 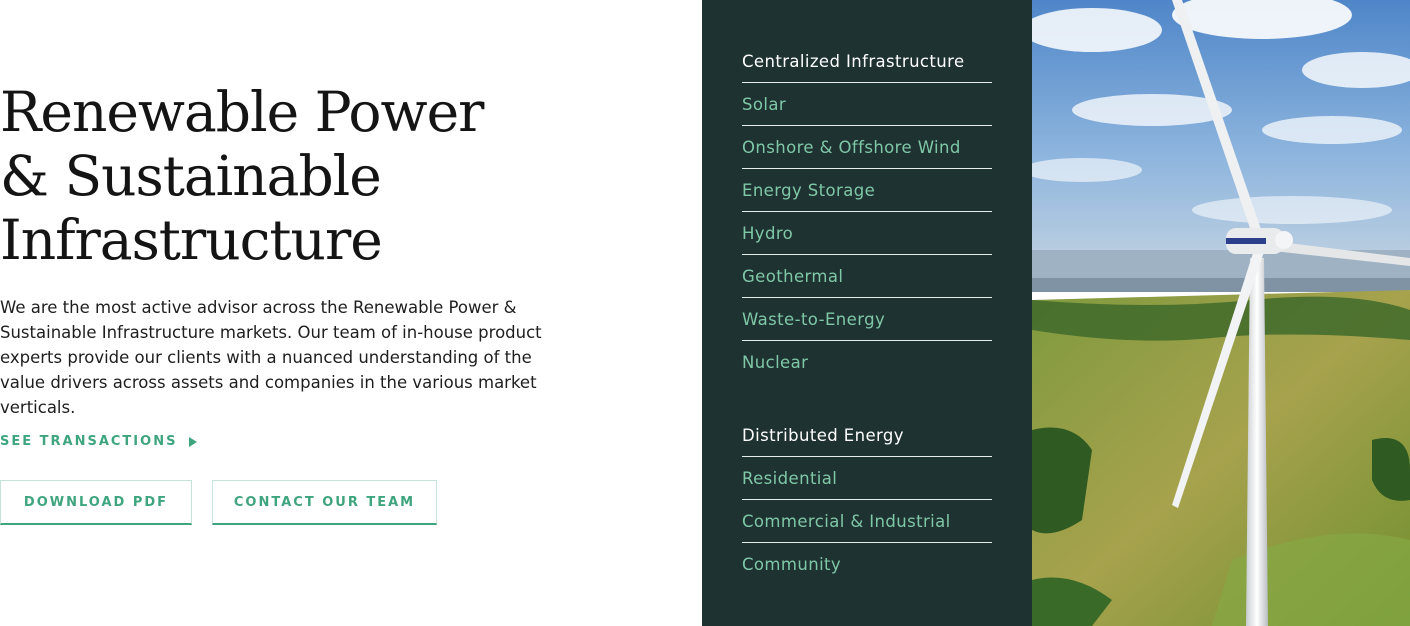 I want to click on page-title-line-2: & Sustainable, so click(x=191, y=176).